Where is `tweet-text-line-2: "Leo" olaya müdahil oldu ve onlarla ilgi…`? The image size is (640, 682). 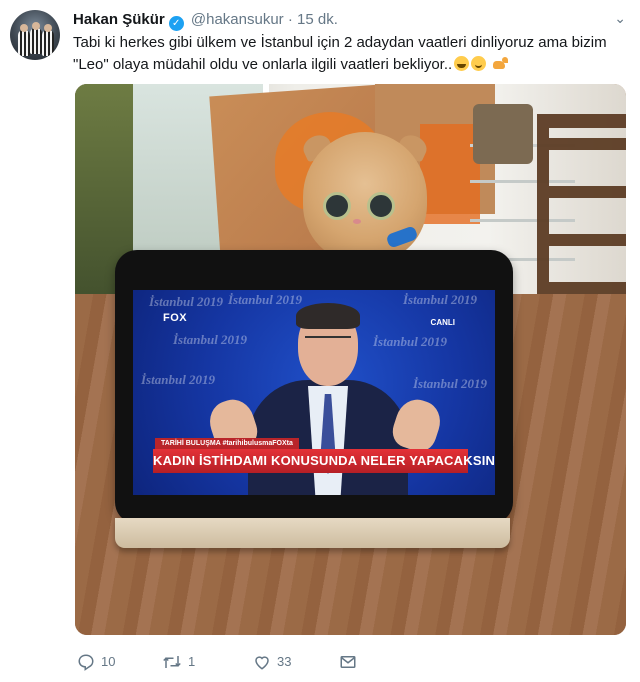
tweet-text-line-2: "Leo" olaya müdahil oldu ve onlarla ilgi… is located at coordinates (350, 65).